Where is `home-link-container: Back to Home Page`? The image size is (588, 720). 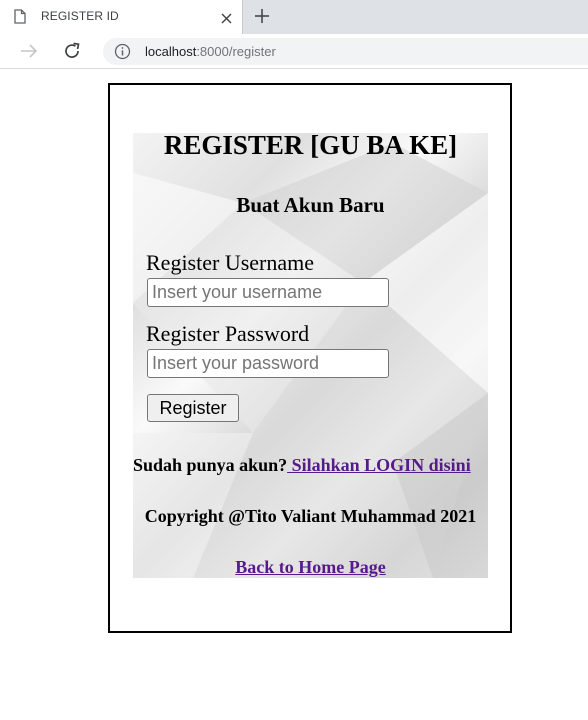
home-link-container: Back to Home Page is located at coordinates (310, 567).